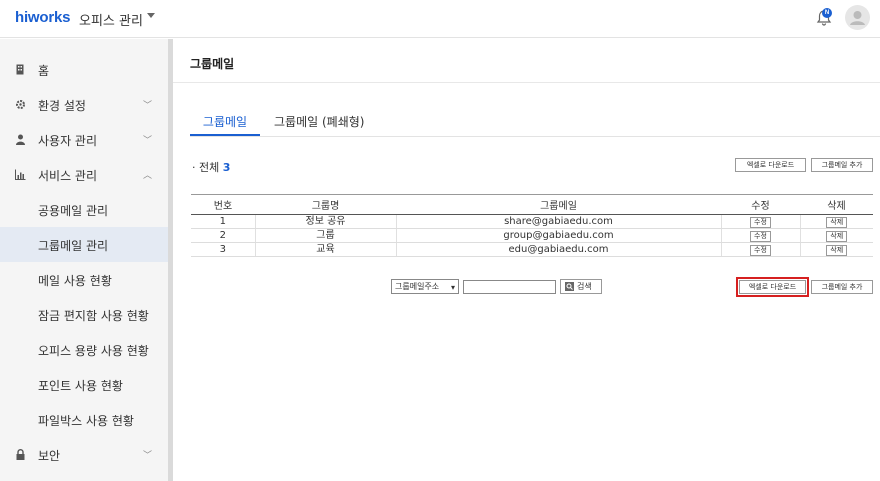 Image resolution: width=880 pixels, height=481 pixels. I want to click on table-row: 2 그룹 group@gabiaedu.com 수정 삭제, so click(532, 235).